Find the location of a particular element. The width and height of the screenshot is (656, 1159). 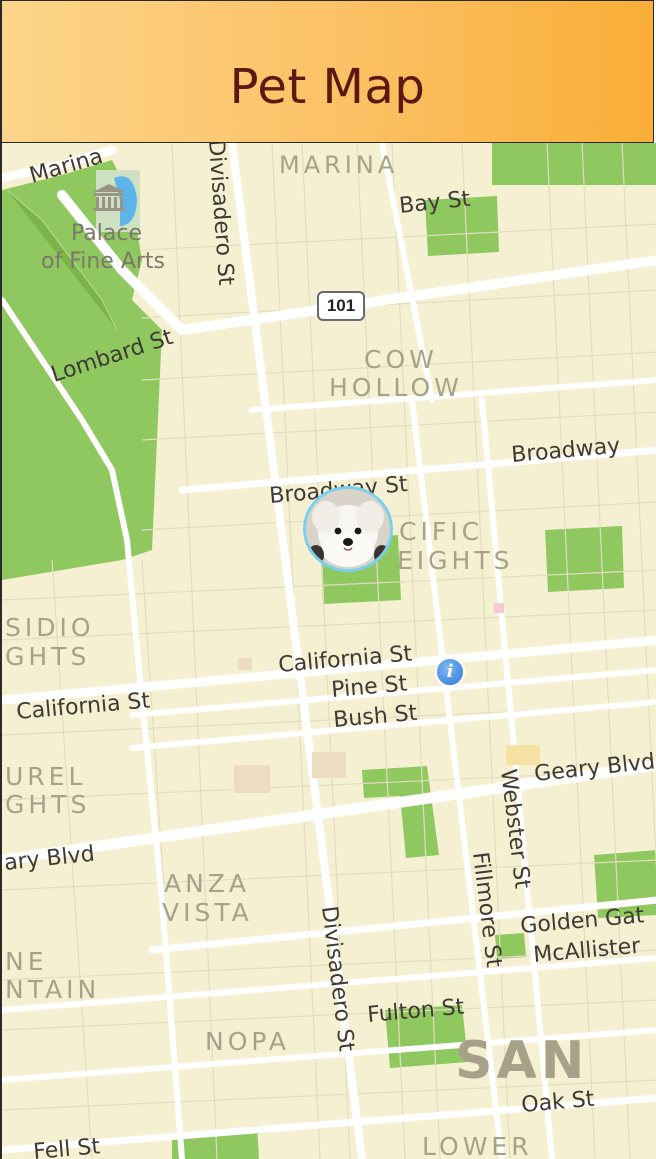

highway-shield: 101 is located at coordinates (341, 306).